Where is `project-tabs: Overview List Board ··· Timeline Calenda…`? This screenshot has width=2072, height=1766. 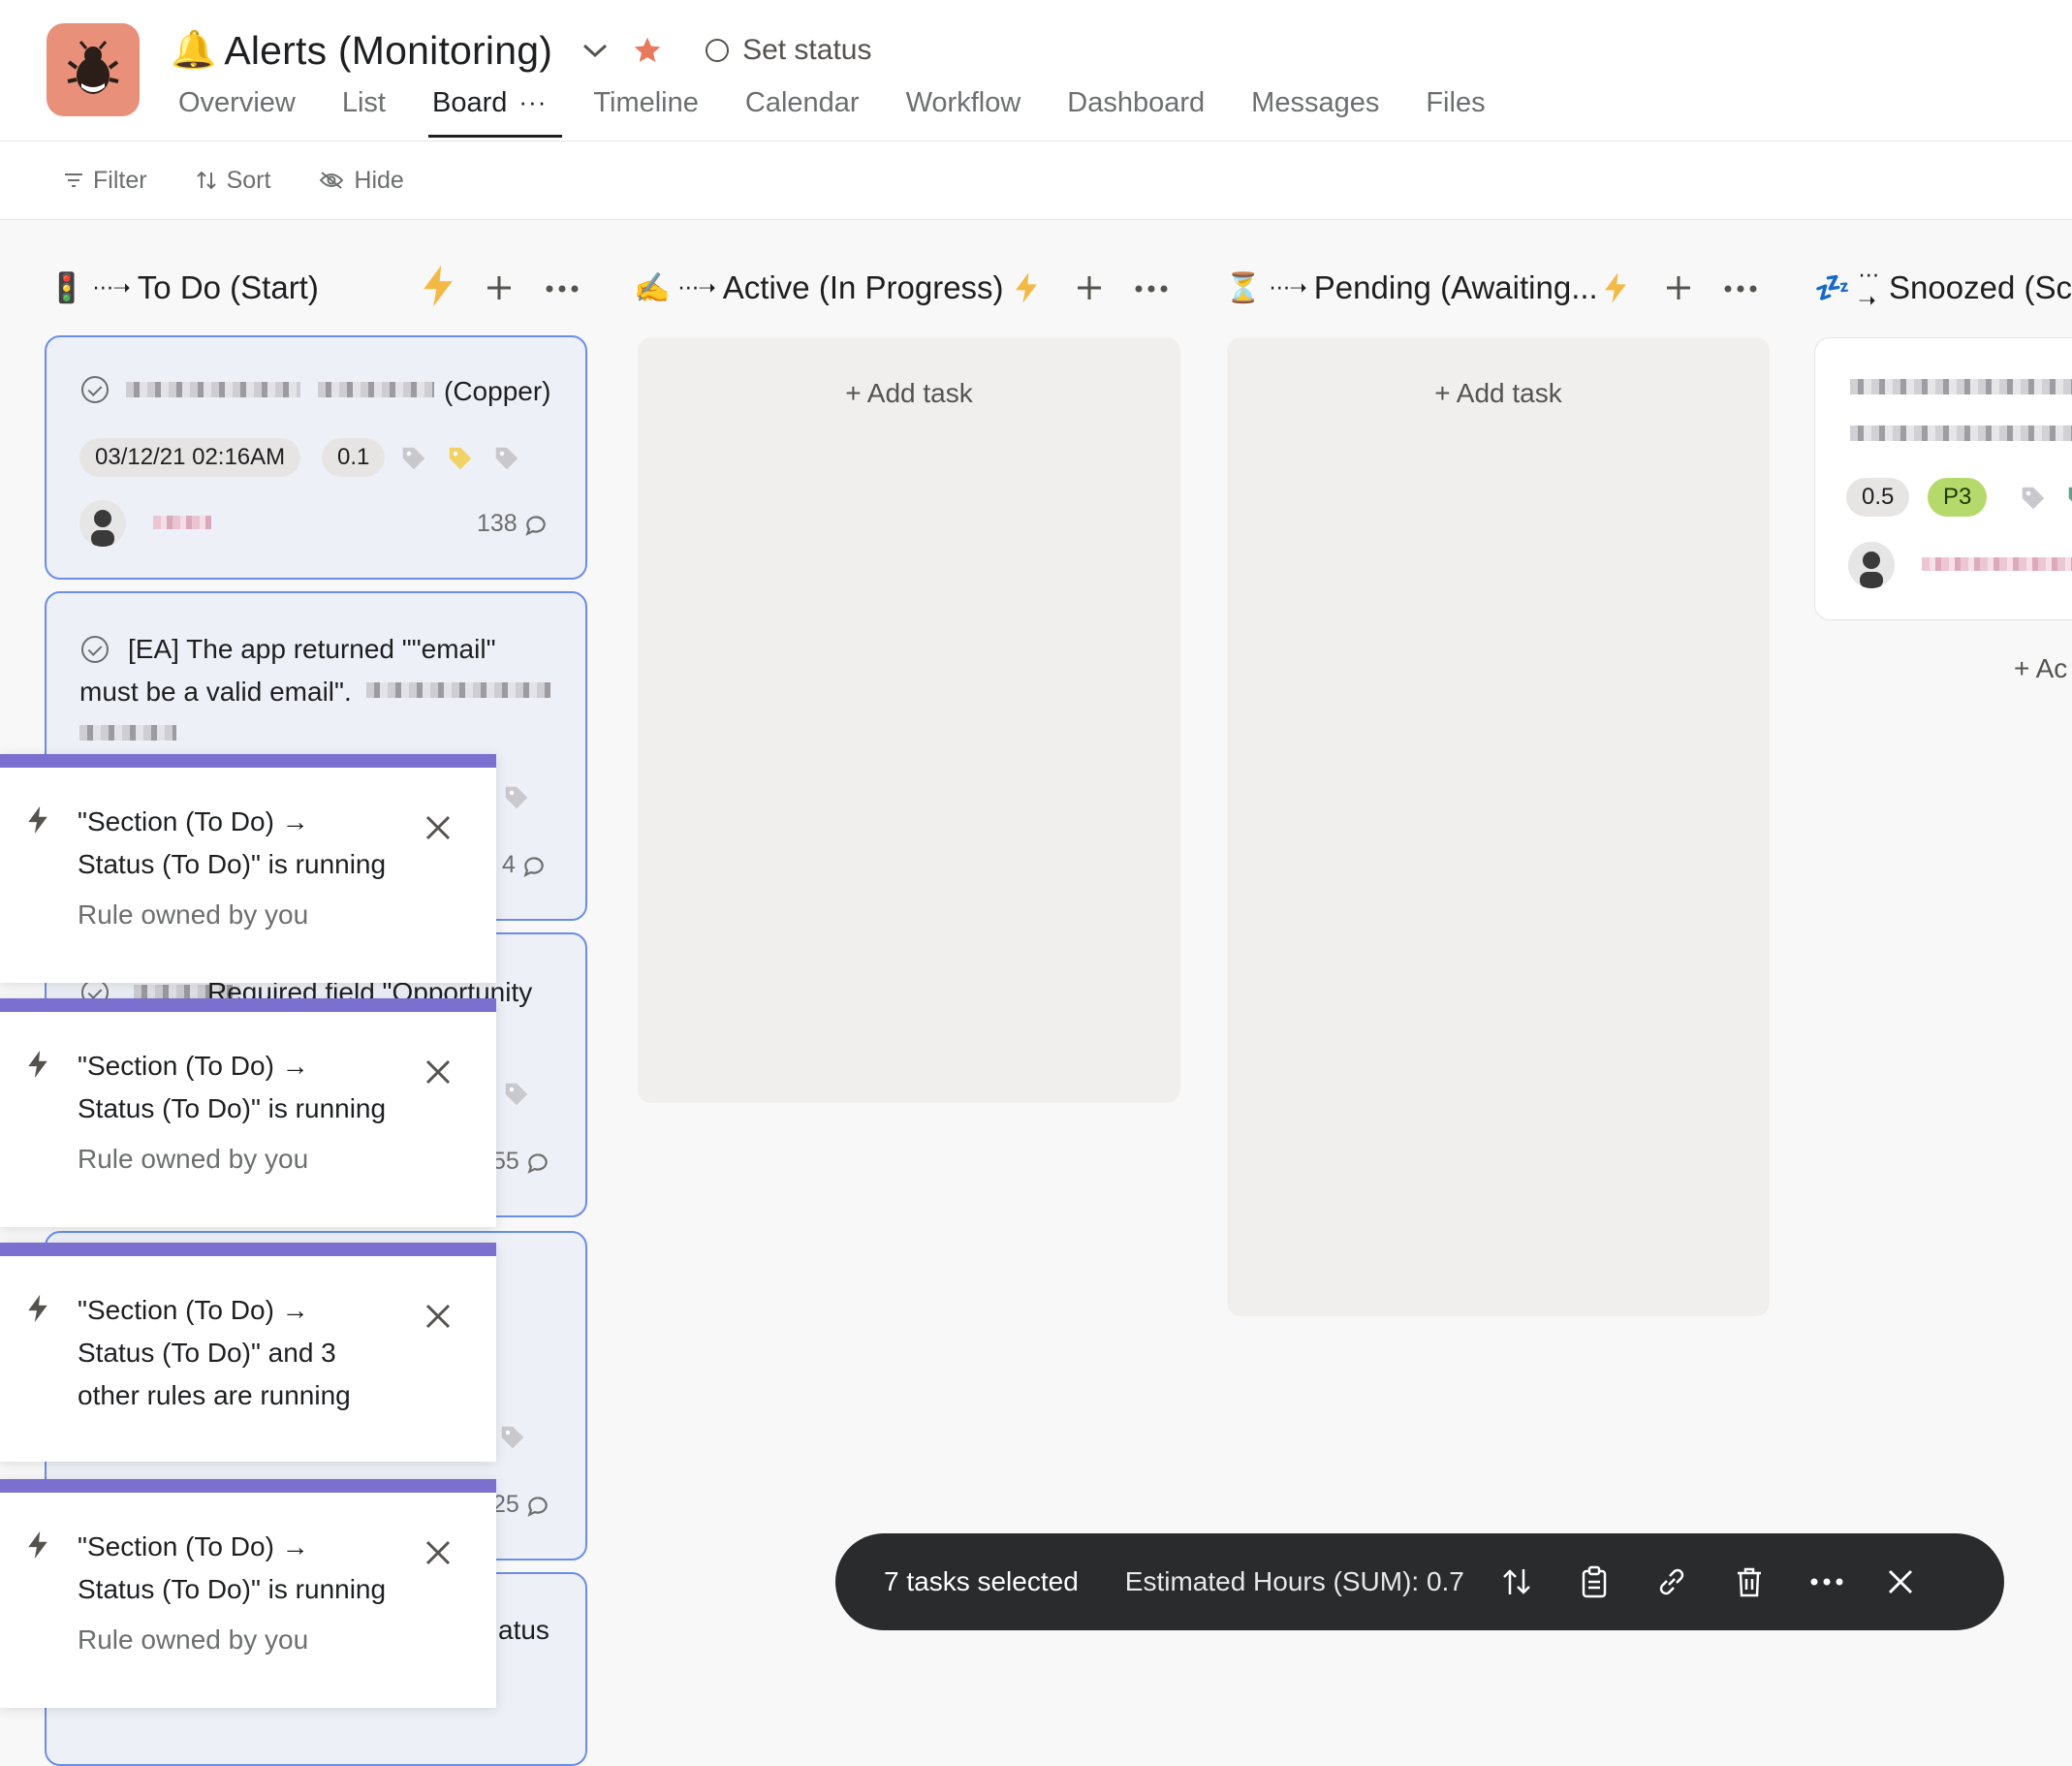
project-tabs: Overview List Board ··· Timeline Calenda… is located at coordinates (855, 114).